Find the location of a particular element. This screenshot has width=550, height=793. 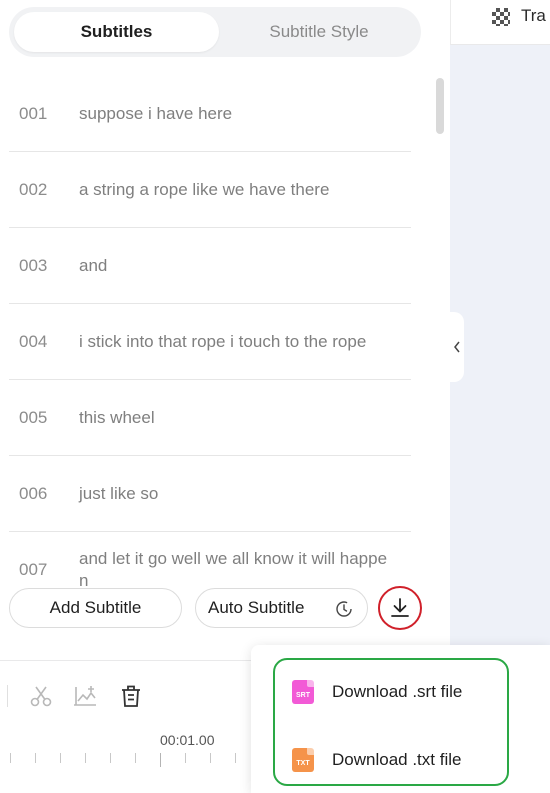

subtitle-row: 005 this wheel is located at coordinates (210, 418).